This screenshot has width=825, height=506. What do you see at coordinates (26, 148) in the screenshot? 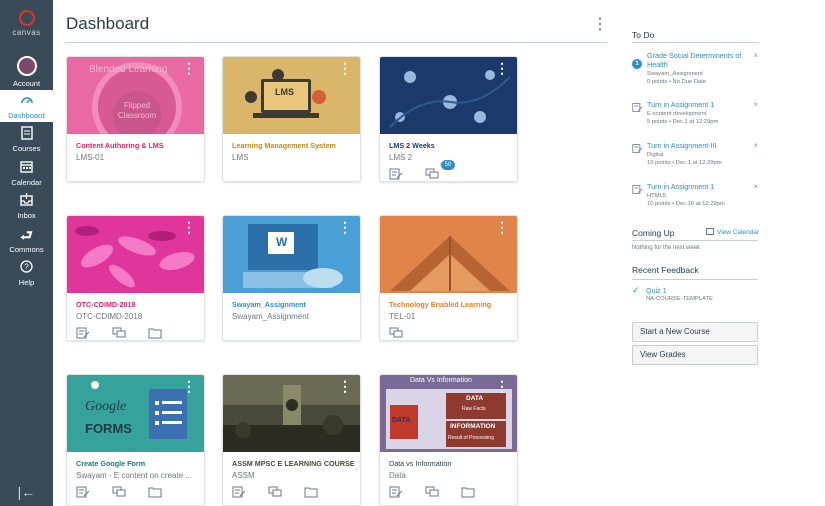
I see `nav-item-label: Courses` at bounding box center [26, 148].